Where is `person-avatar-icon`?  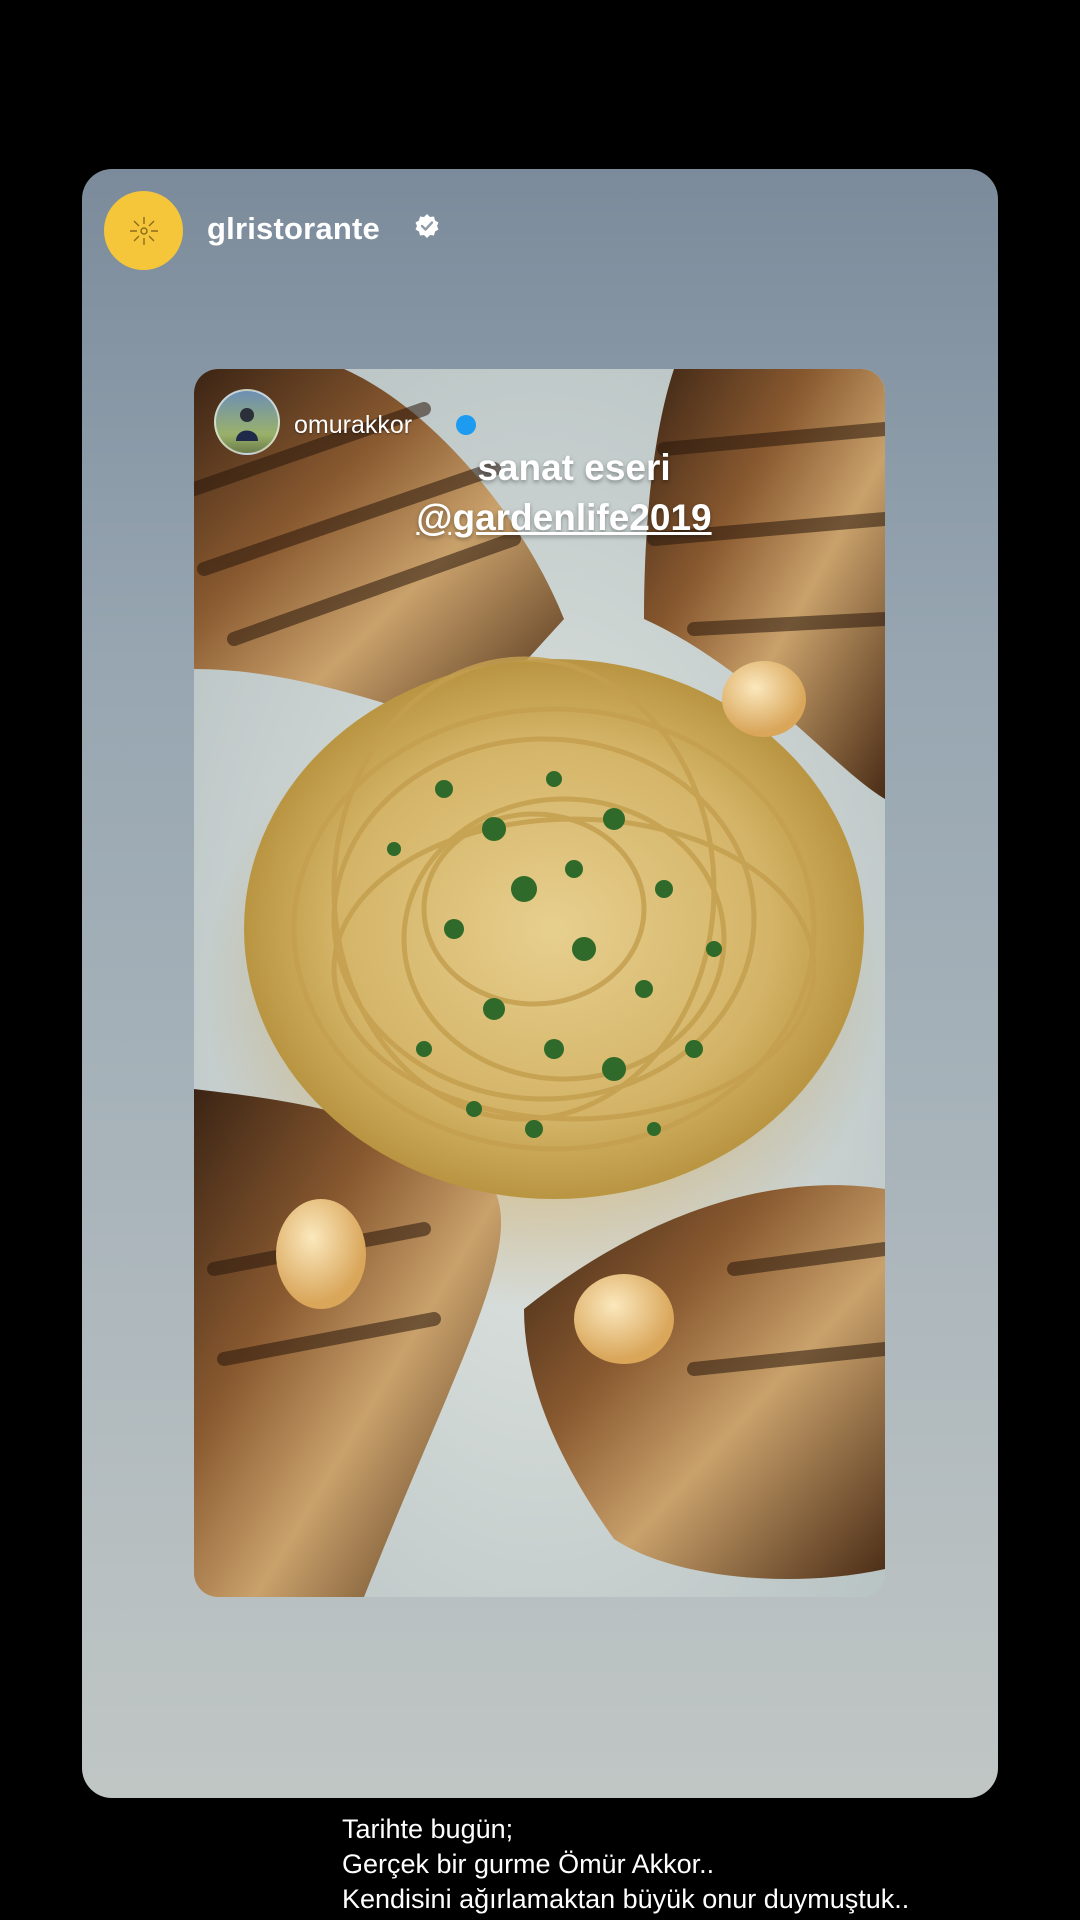
person-avatar-icon is located at coordinates (247, 424).